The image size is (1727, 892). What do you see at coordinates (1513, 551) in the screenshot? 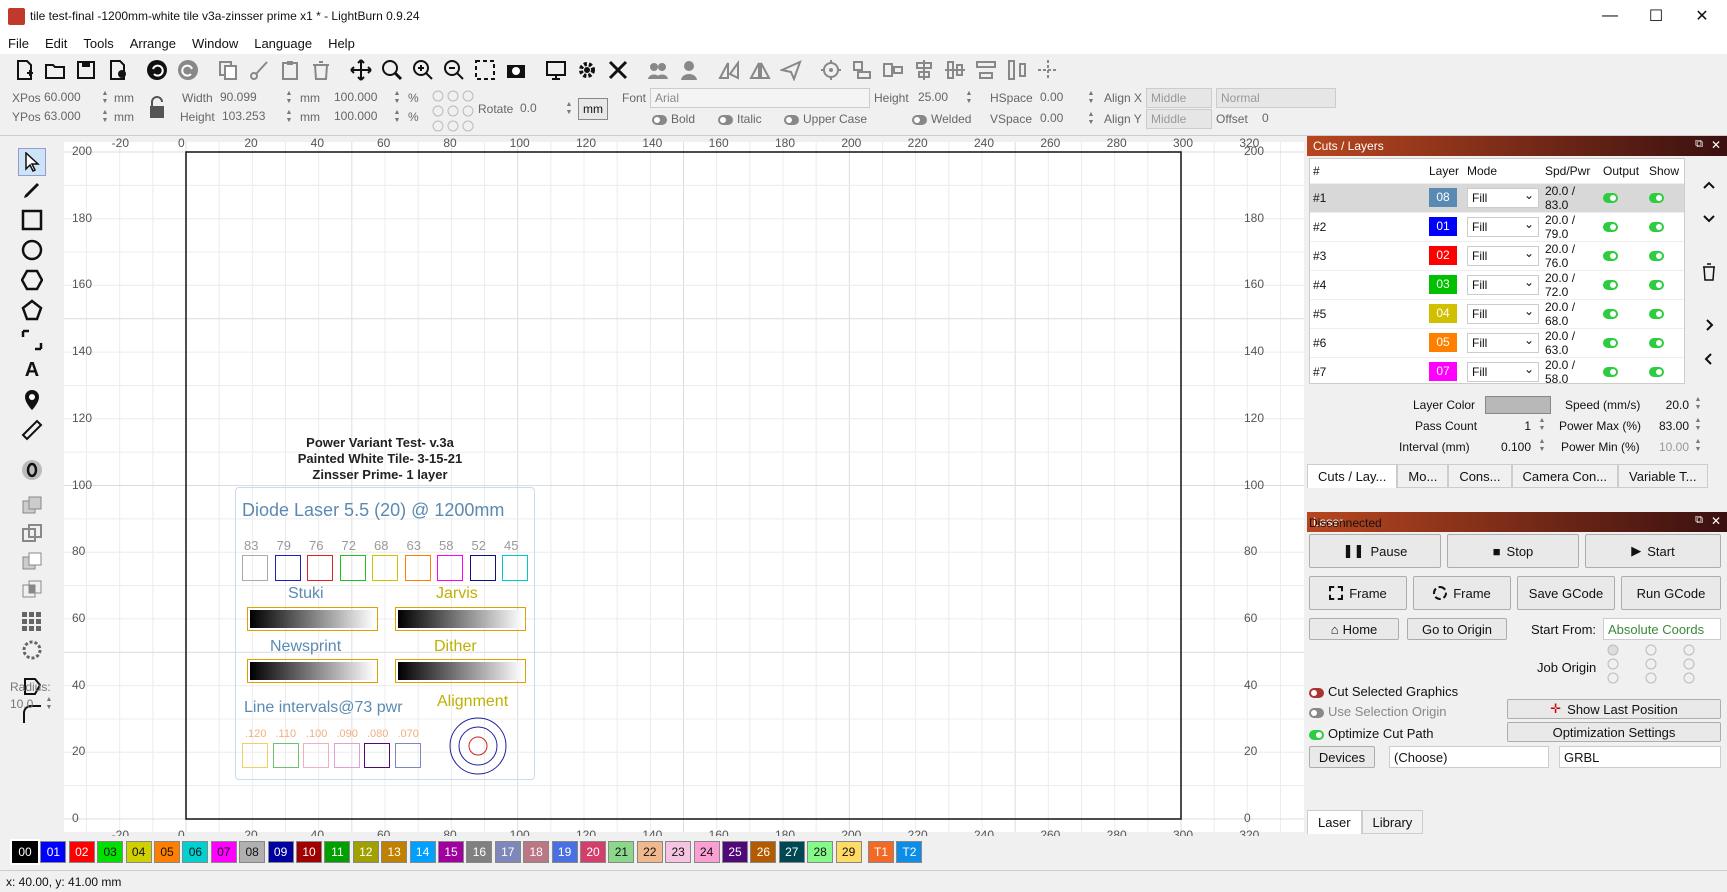
I see `stop-button: ■ Stop` at bounding box center [1513, 551].